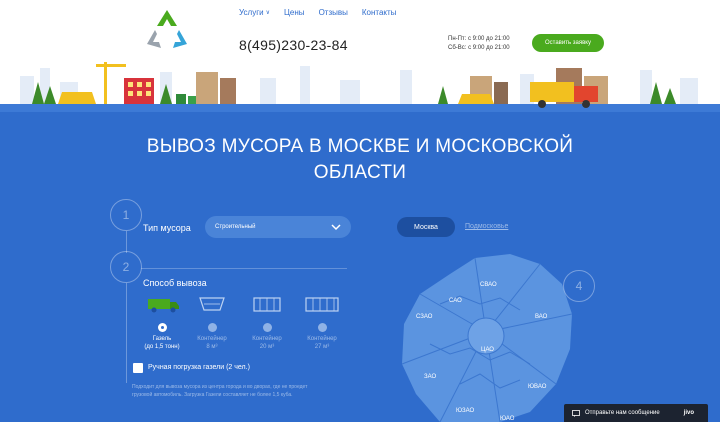  Describe the element at coordinates (317, 12) in the screenshot. I see `main-nav: Услуги ∨ Цены Отзывы Контакты` at that location.